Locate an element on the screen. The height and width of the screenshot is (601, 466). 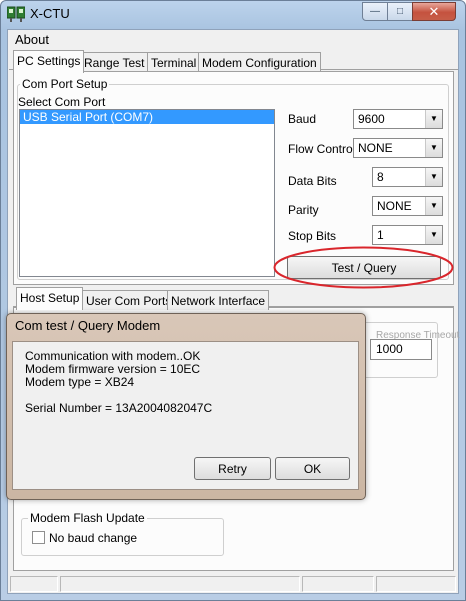
modem-flash-update-label: Modem Flash Update is located at coordinates (87, 518).